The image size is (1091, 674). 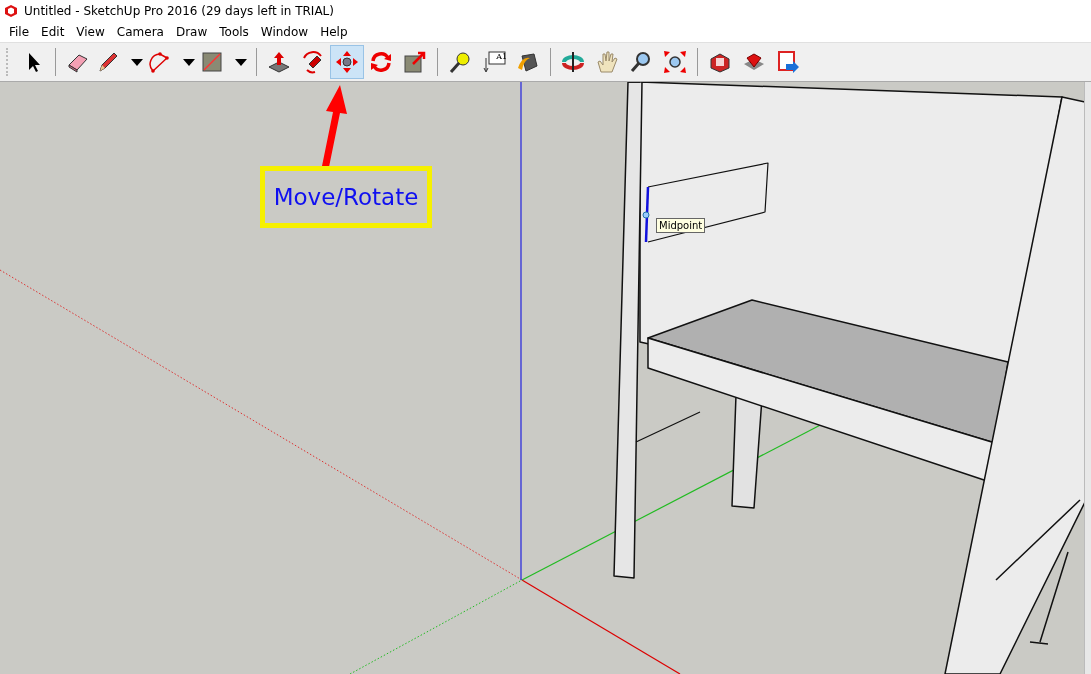 What do you see at coordinates (19, 32) in the screenshot?
I see `menu-item: File` at bounding box center [19, 32].